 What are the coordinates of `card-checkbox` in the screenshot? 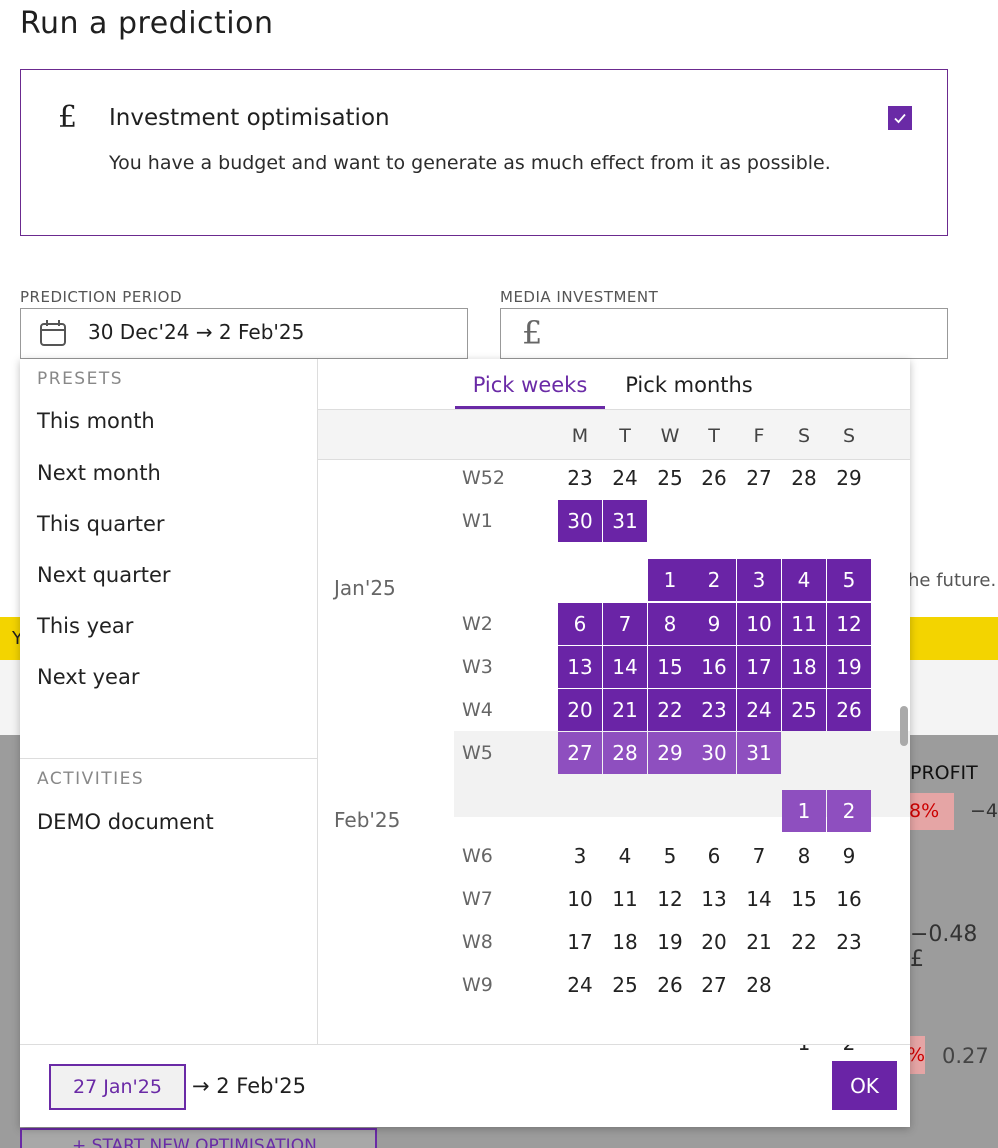 It's located at (900, 118).